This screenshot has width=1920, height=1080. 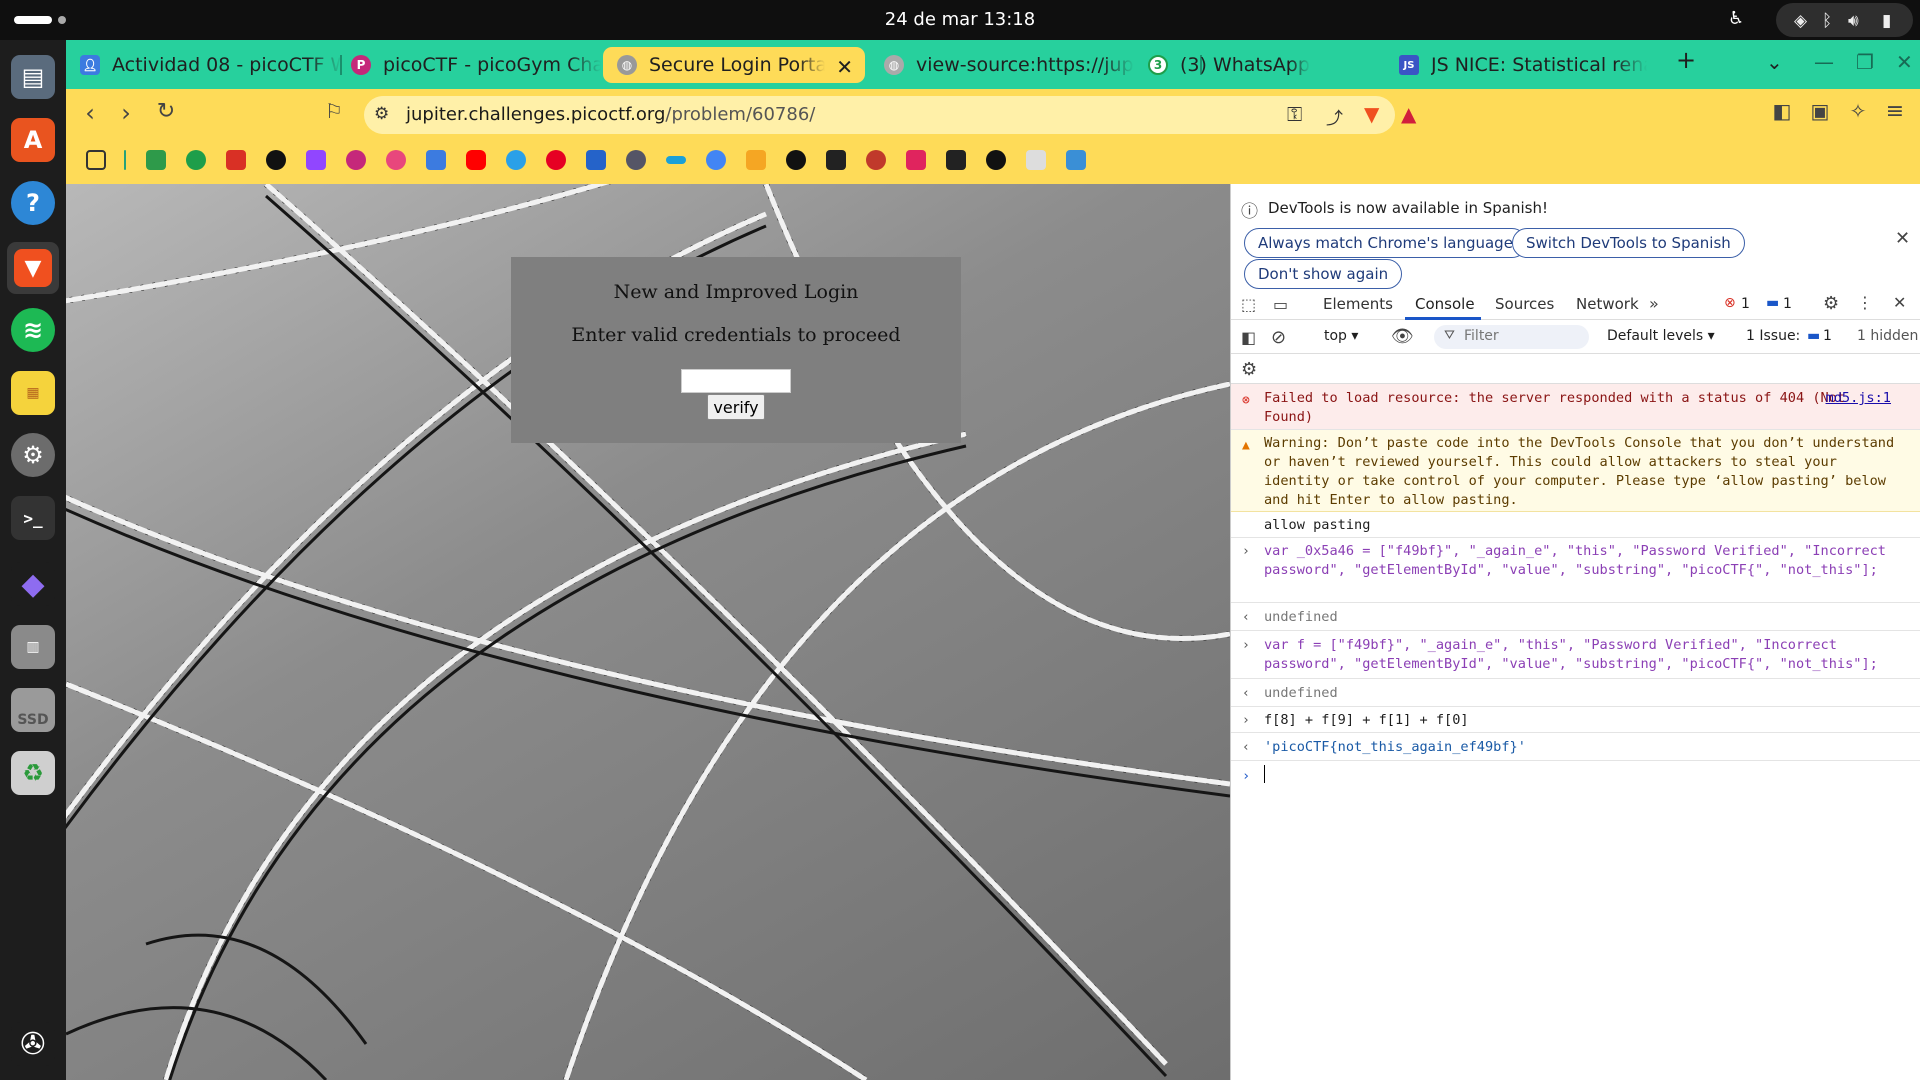 I want to click on message-count-icon: ▬, so click(x=1772, y=303).